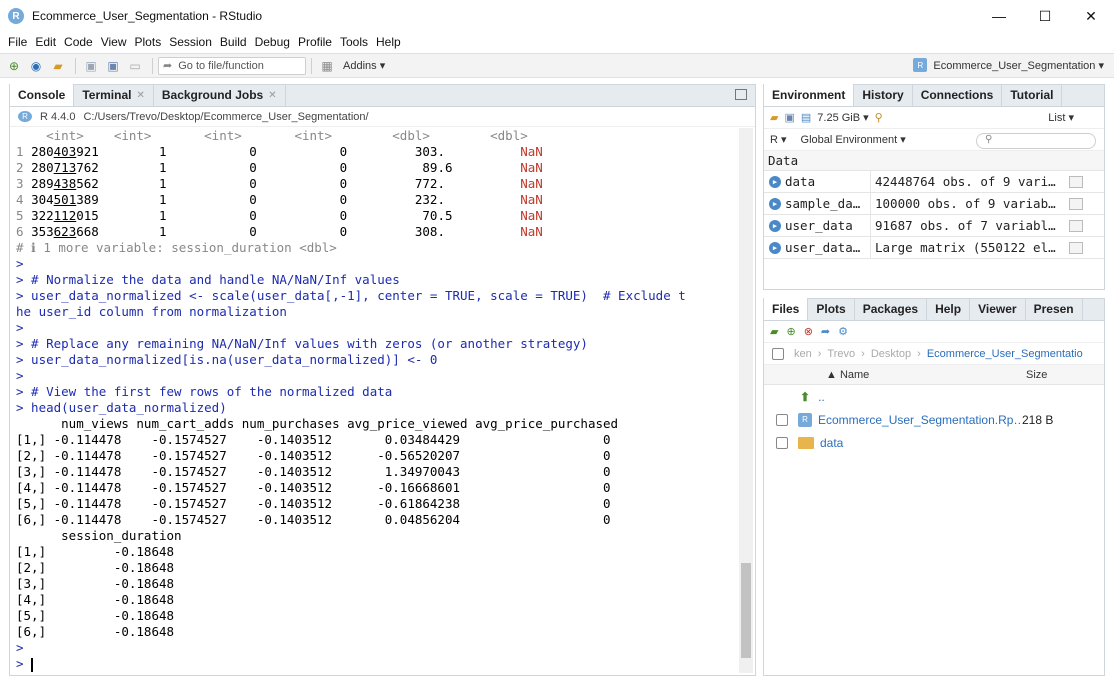  Describe the element at coordinates (354, 42) in the screenshot. I see `menu-tools: Tools` at that location.